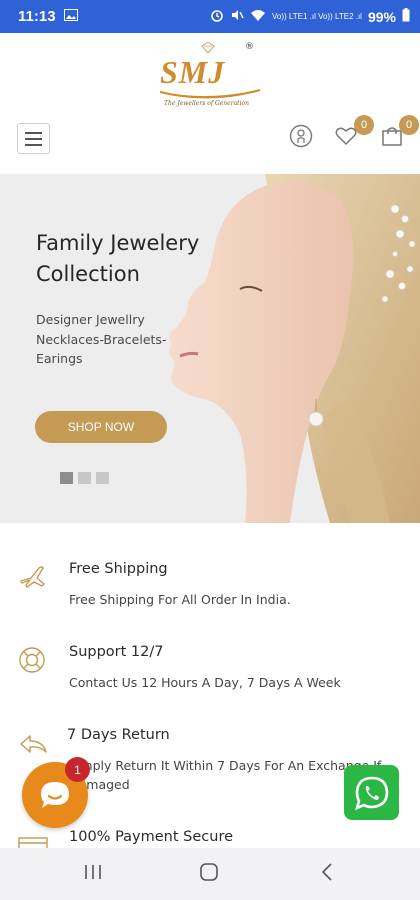 This screenshot has height=900, width=420. I want to click on status-bar: 11:13 Vo)) LTE1 .ıl Vo)) LTE2 .ıl 99%, so click(210, 16).